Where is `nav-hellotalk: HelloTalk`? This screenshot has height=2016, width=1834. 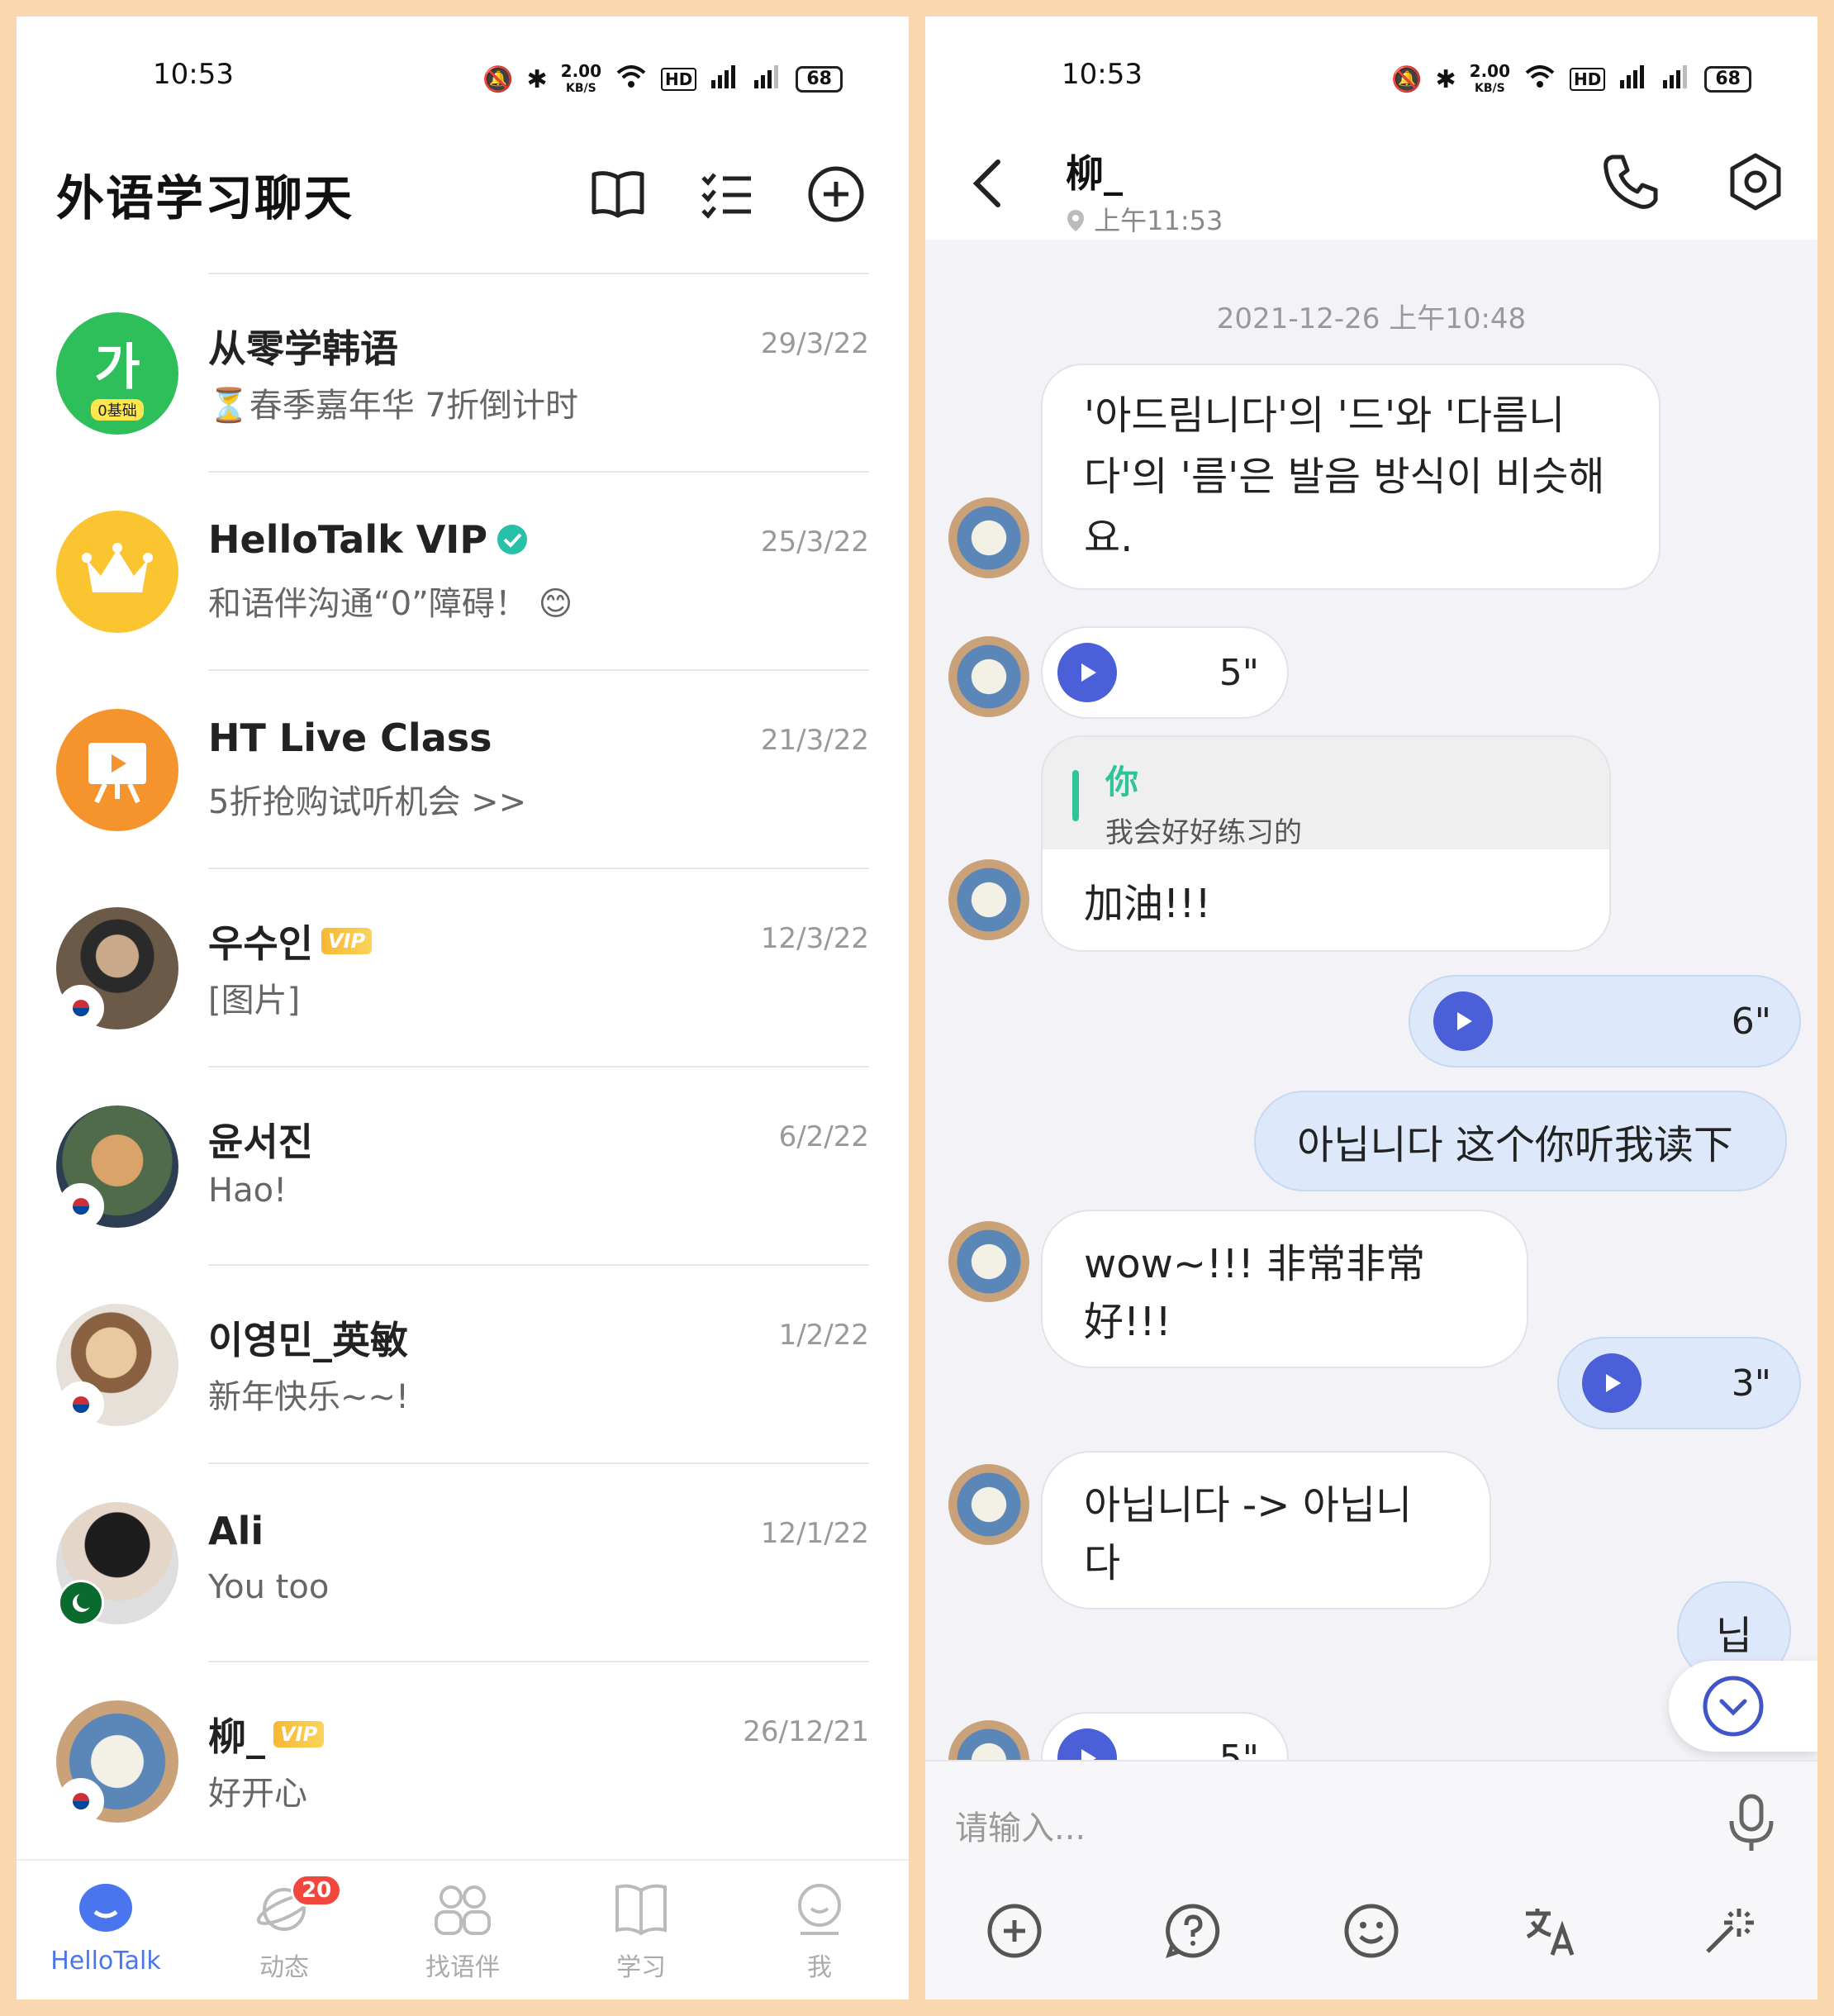
nav-hellotalk: HelloTalk is located at coordinates (106, 1930).